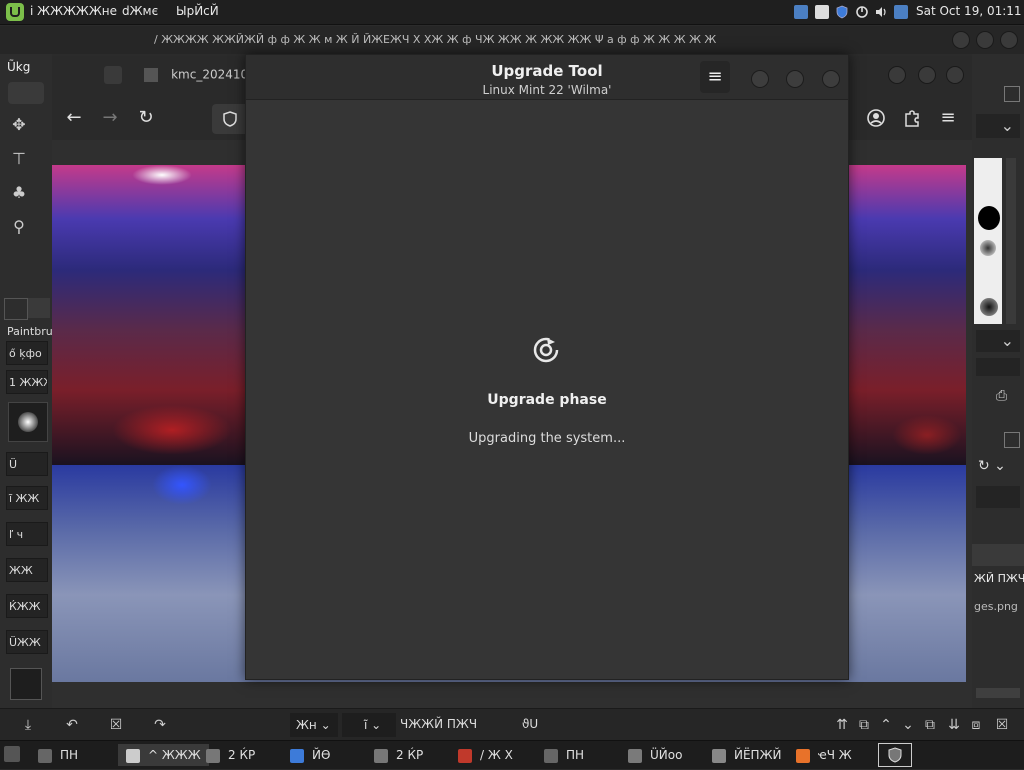 The width and height of the screenshot is (1024, 770). What do you see at coordinates (831, 79) in the screenshot?
I see `dialog-close-button` at bounding box center [831, 79].